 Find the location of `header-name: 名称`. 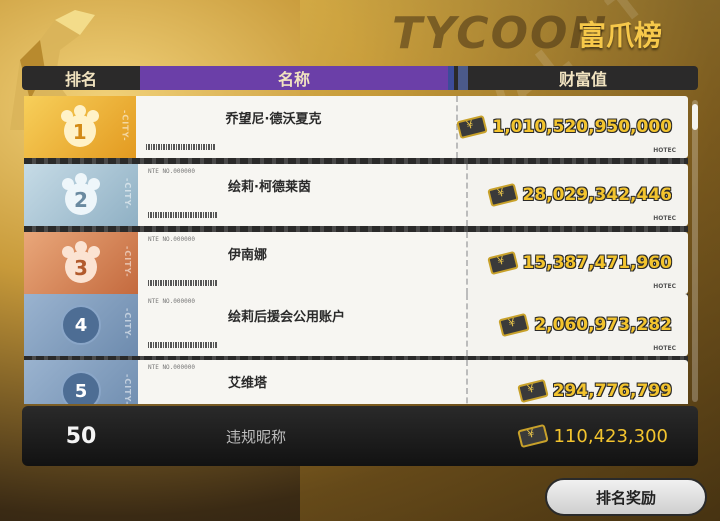

header-name: 名称 is located at coordinates (294, 78).